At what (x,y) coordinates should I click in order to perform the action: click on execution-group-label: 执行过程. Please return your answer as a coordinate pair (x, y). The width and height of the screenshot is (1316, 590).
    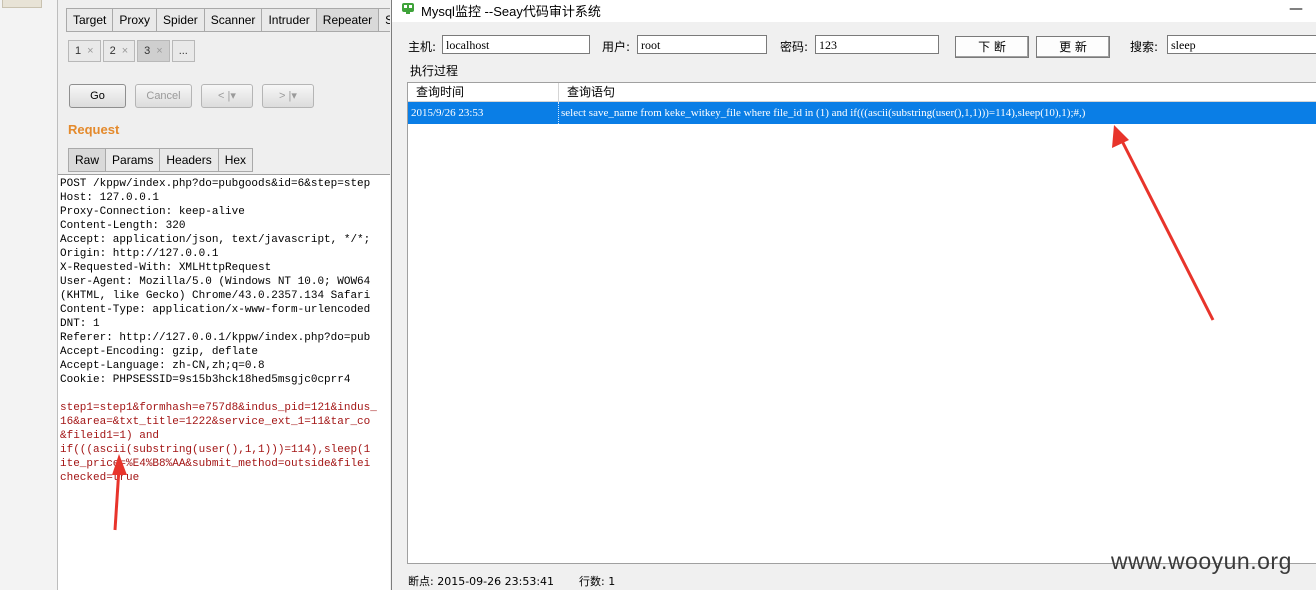
    Looking at the image, I should click on (434, 71).